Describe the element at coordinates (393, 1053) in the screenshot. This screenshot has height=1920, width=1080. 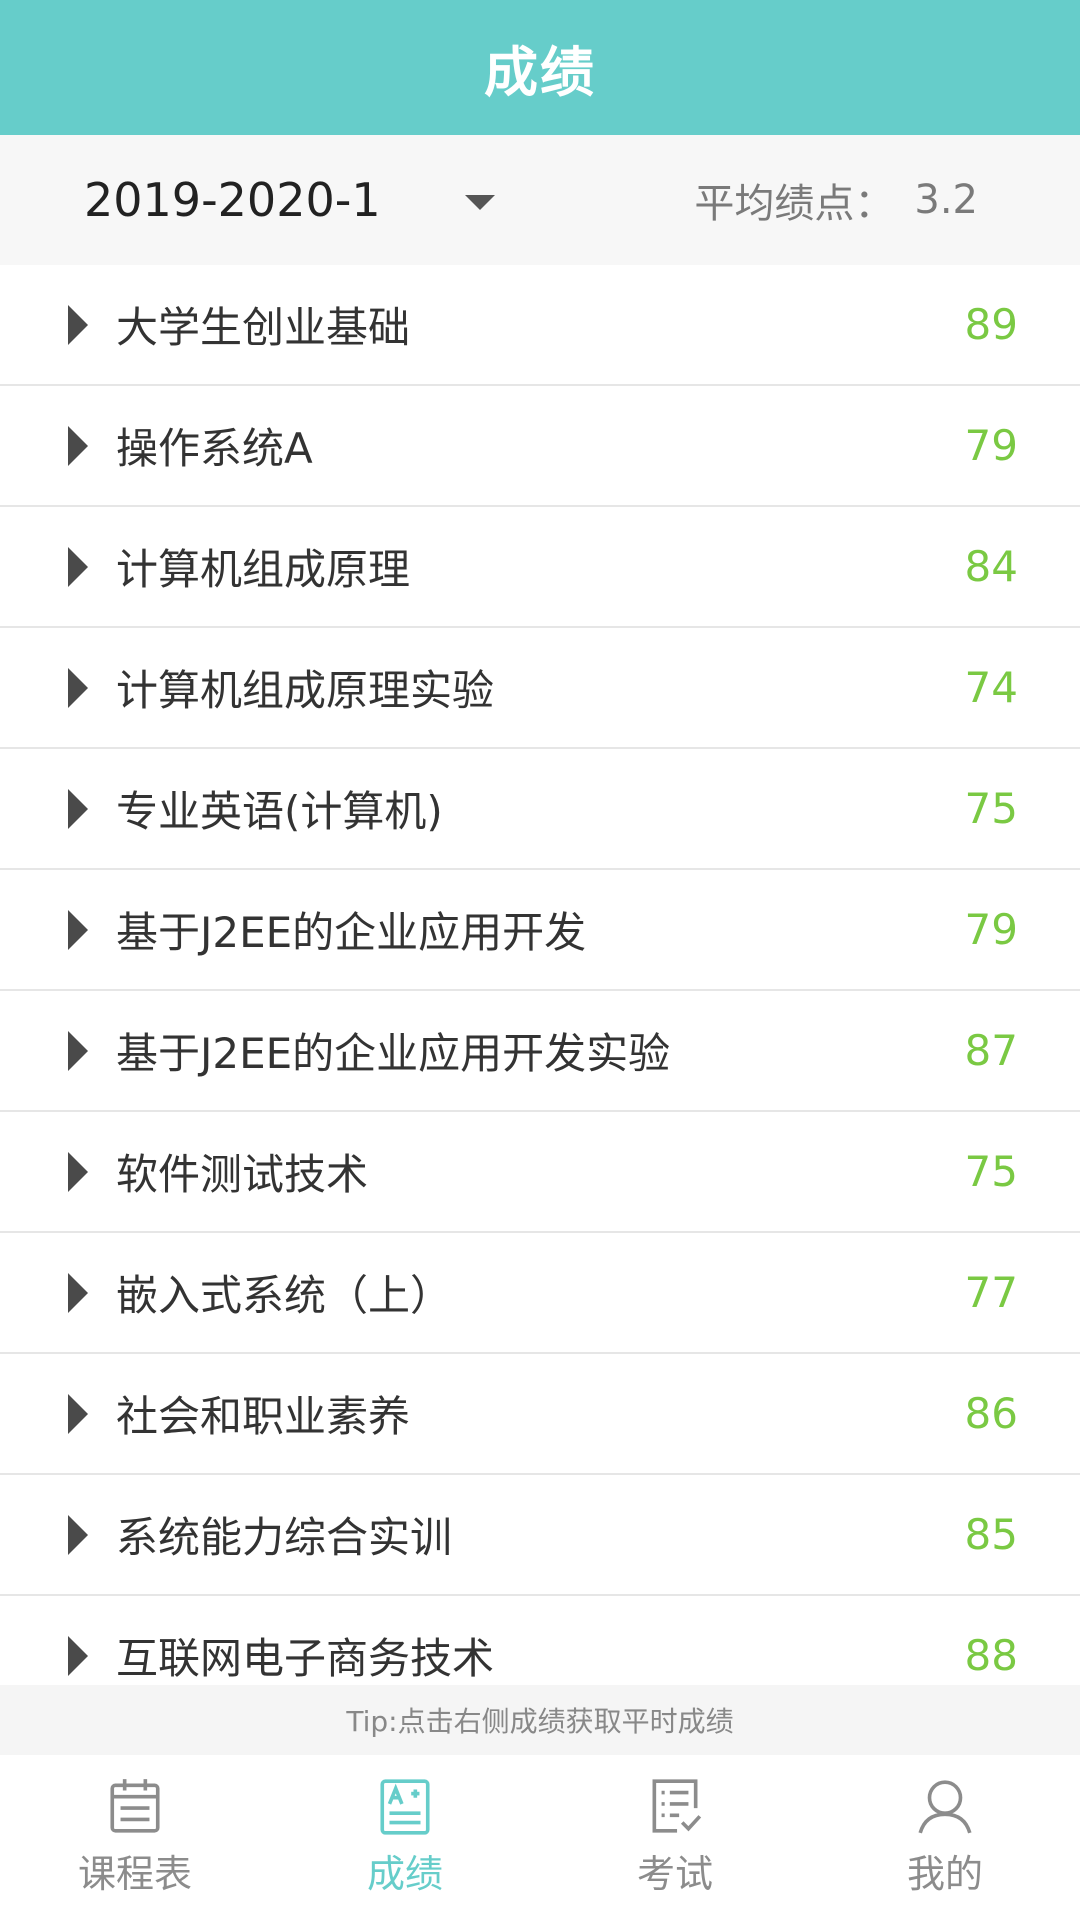
I see `course-name: 基于J2EE的企业应用开发实验` at that location.